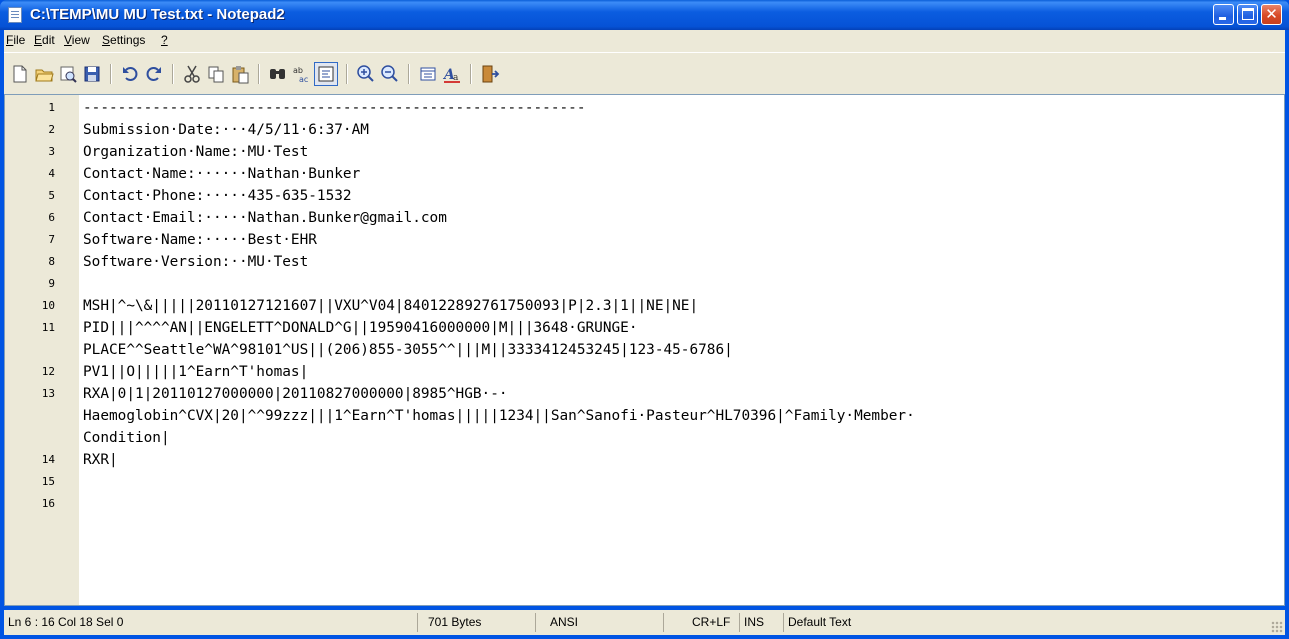 The height and width of the screenshot is (639, 1289). I want to click on open-folder-icon, so click(44, 74).